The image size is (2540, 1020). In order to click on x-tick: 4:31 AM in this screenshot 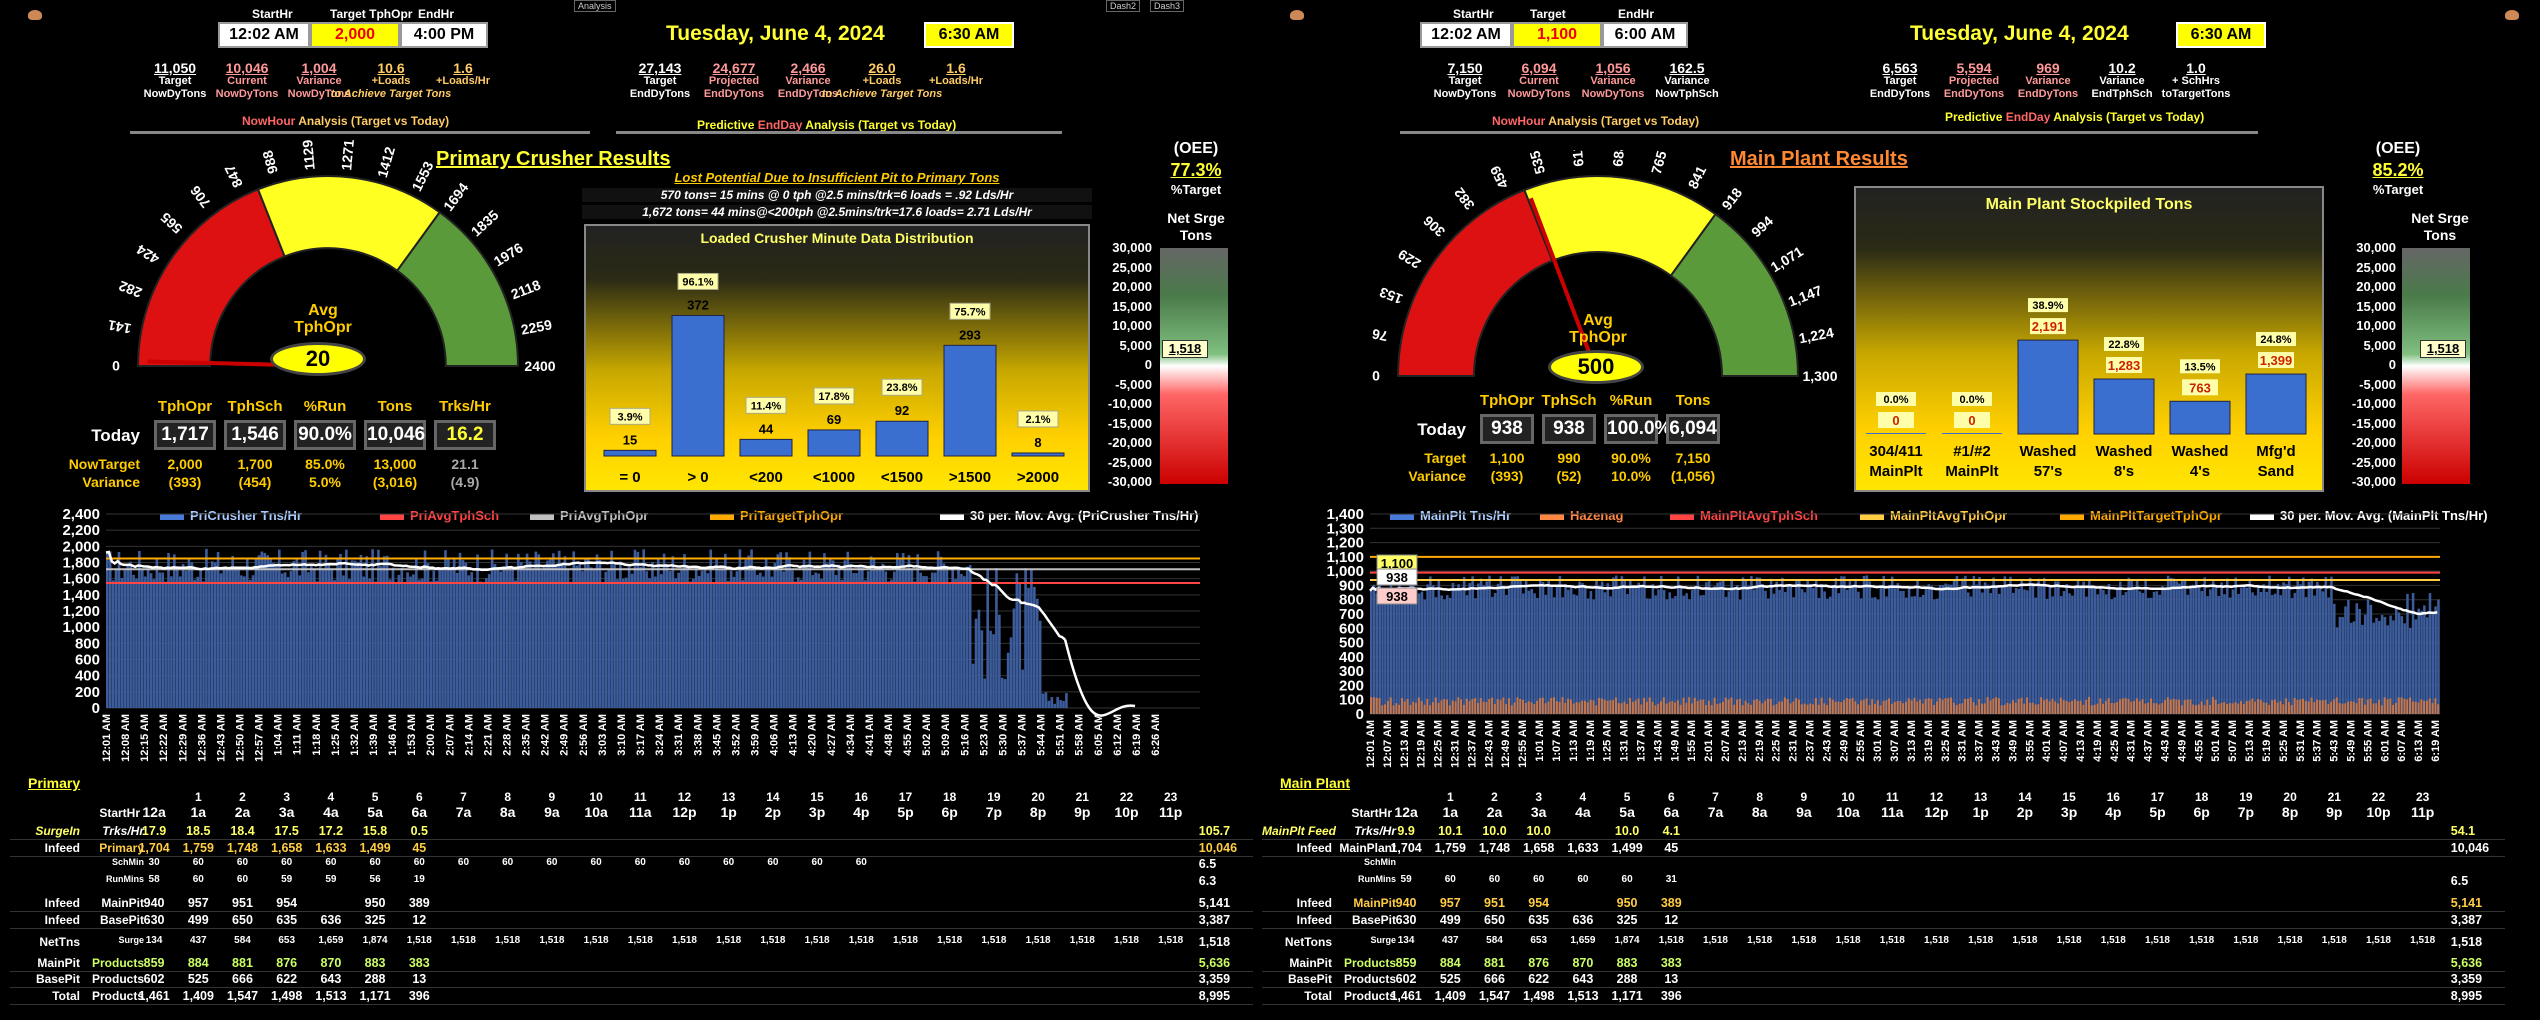, I will do `click(2132, 741)`.